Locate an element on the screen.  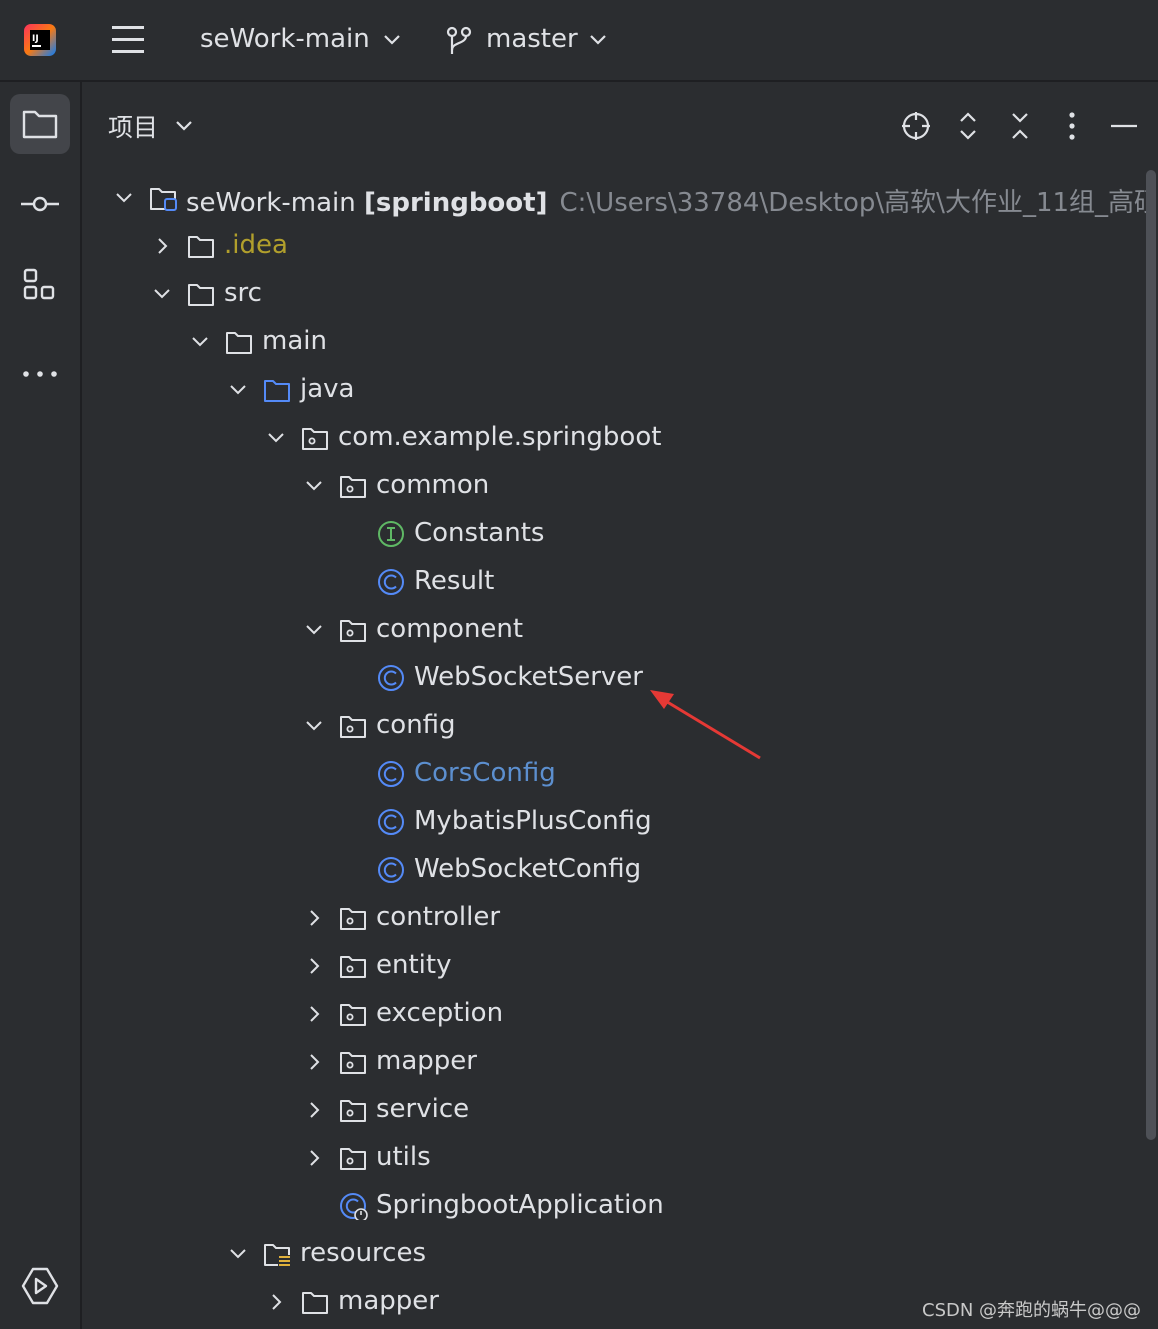
branch-selector: master is located at coordinates (532, 39).